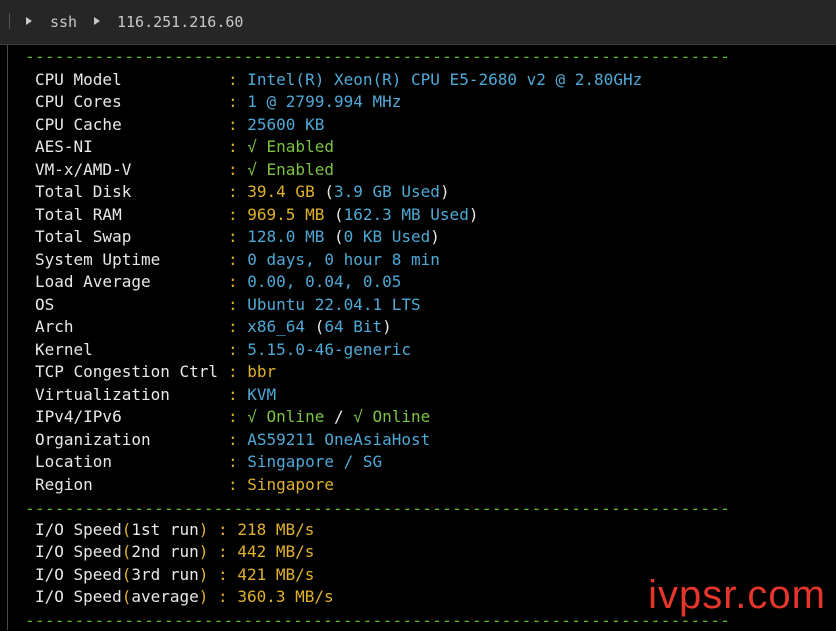 Image resolution: width=836 pixels, height=631 pixels. Describe the element at coordinates (184, 146) in the screenshot. I see `row-aes-ni: AES-NI: √ Enabled` at that location.